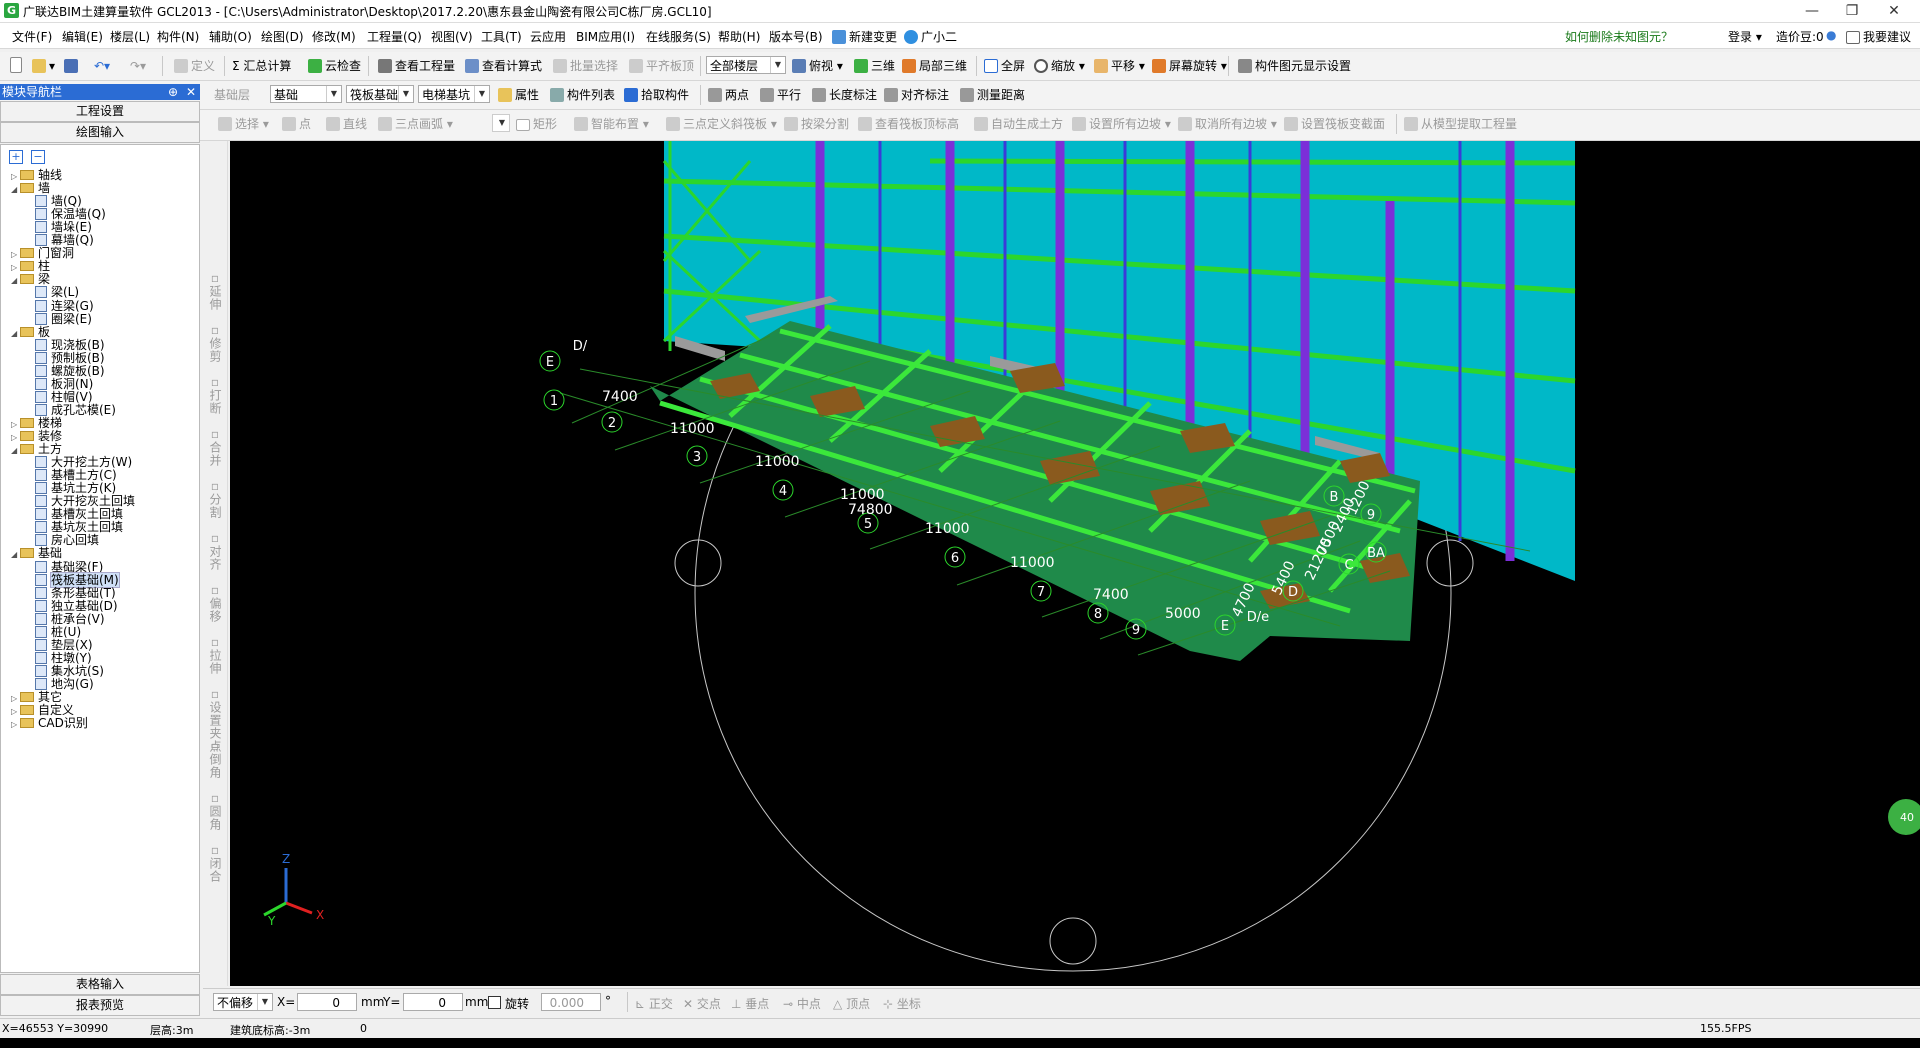  I want to click on notification-icon: ●, so click(1831, 35).